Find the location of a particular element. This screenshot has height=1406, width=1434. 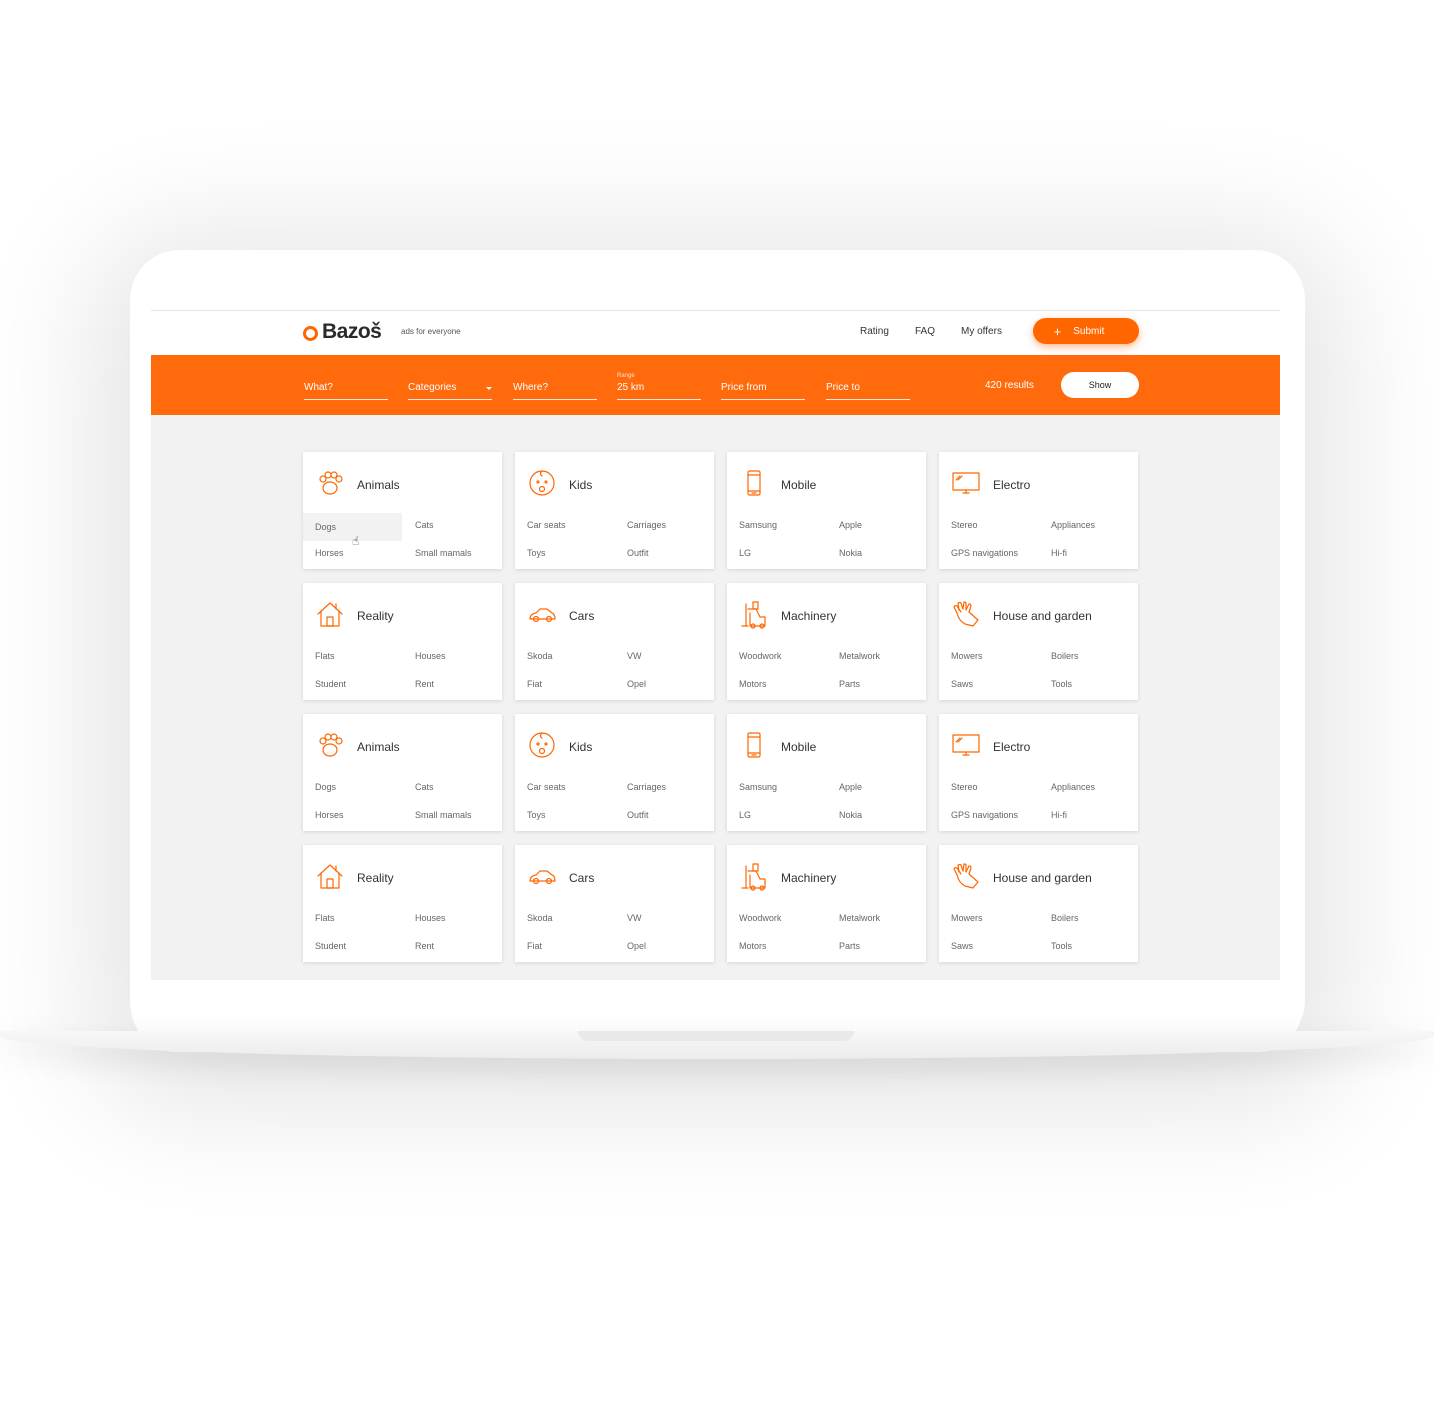

category-card: Mobile Samsung Apple LG Nokia is located at coordinates (826, 510).